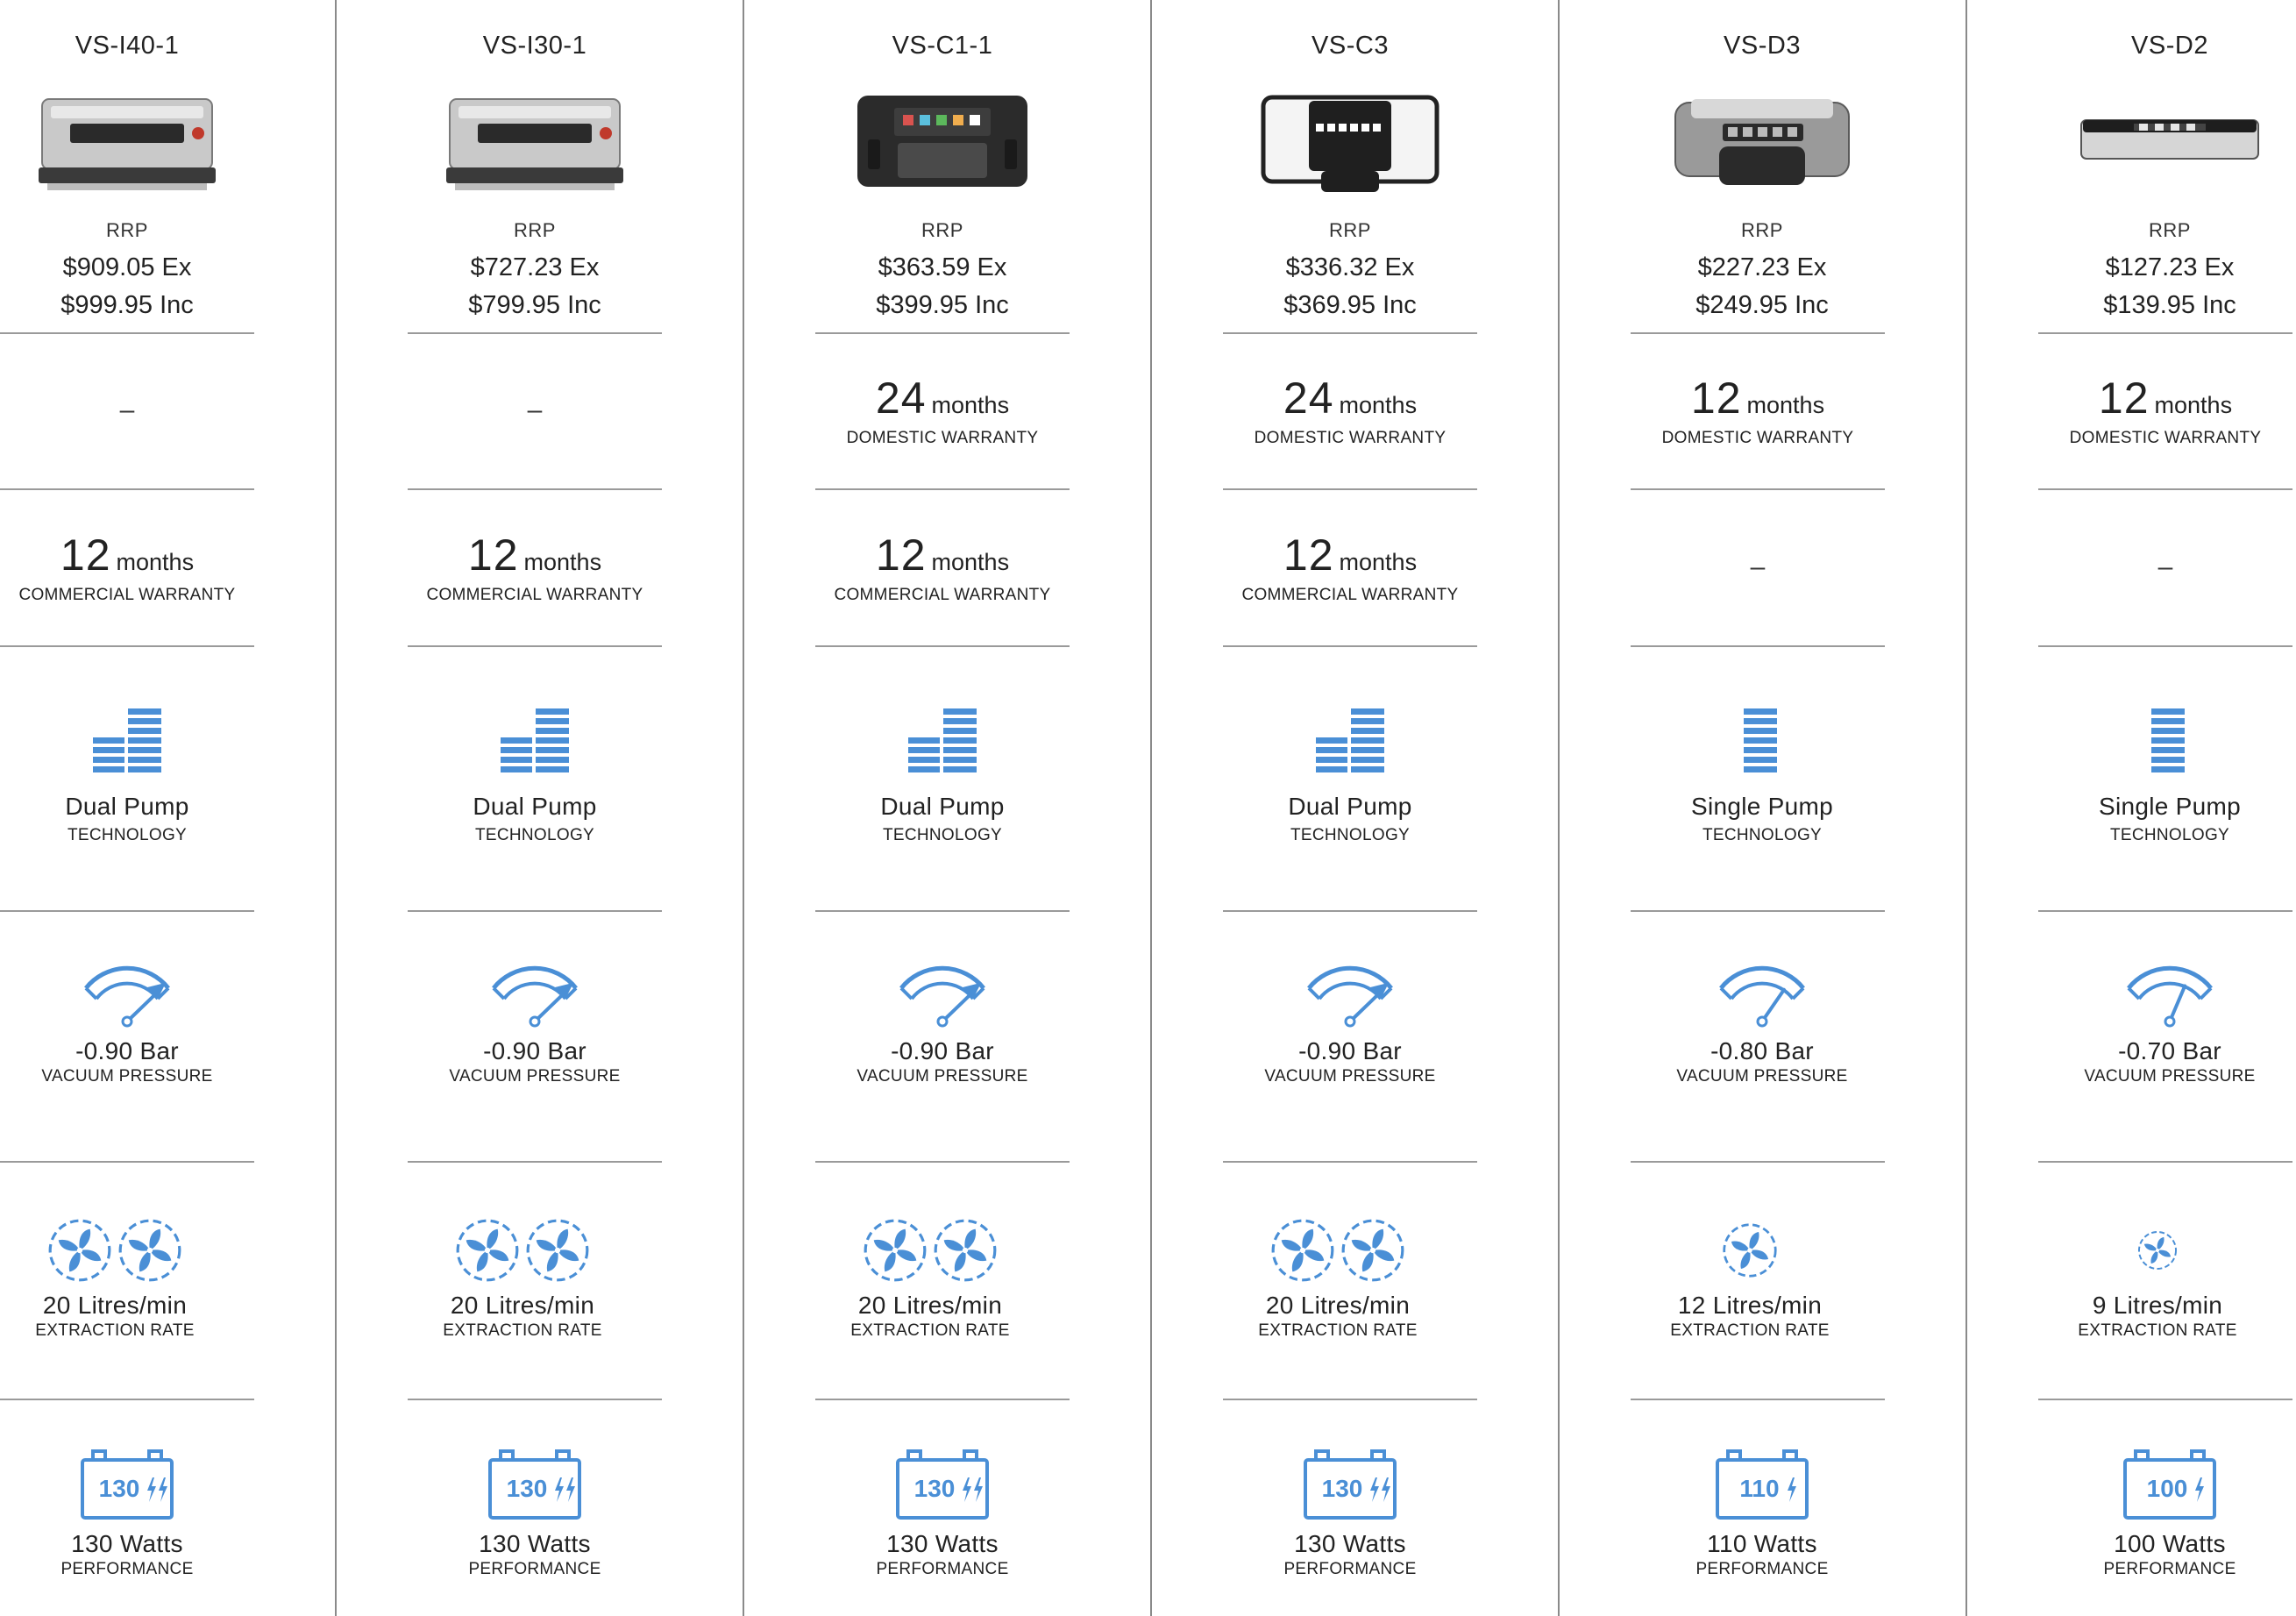 This screenshot has height=1616, width=2296. I want to click on vacuum-sealer-black-icon, so click(942, 143).